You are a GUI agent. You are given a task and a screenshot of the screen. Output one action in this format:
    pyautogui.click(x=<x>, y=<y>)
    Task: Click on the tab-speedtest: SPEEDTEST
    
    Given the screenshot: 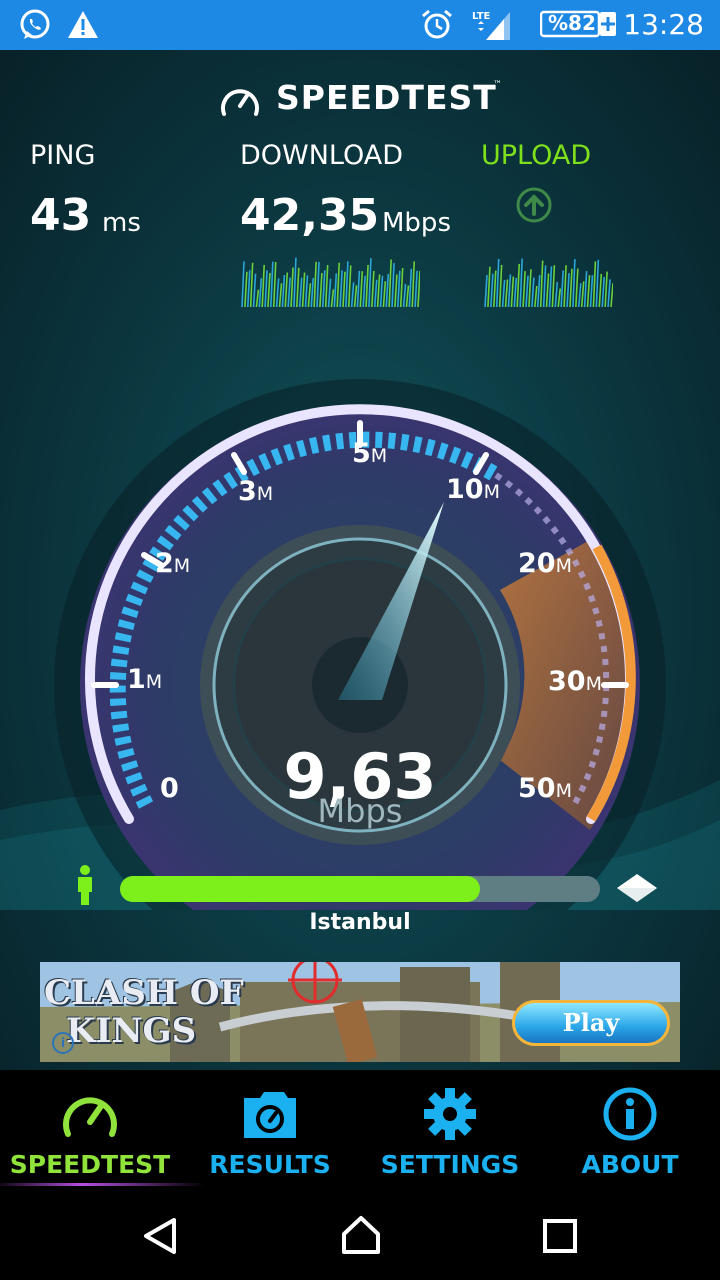 What is the action you would take?
    pyautogui.click(x=90, y=1129)
    